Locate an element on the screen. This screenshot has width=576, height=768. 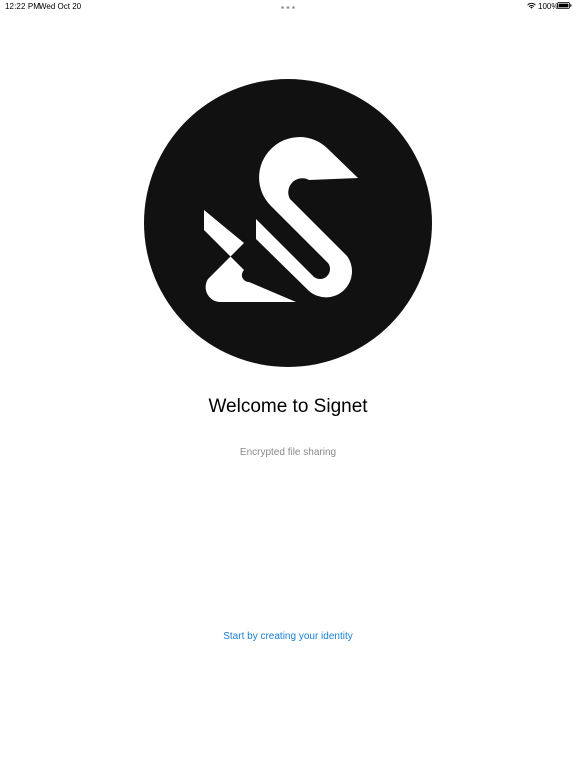
welcome-subtitle: Encrypted file sharing is located at coordinates (288, 452).